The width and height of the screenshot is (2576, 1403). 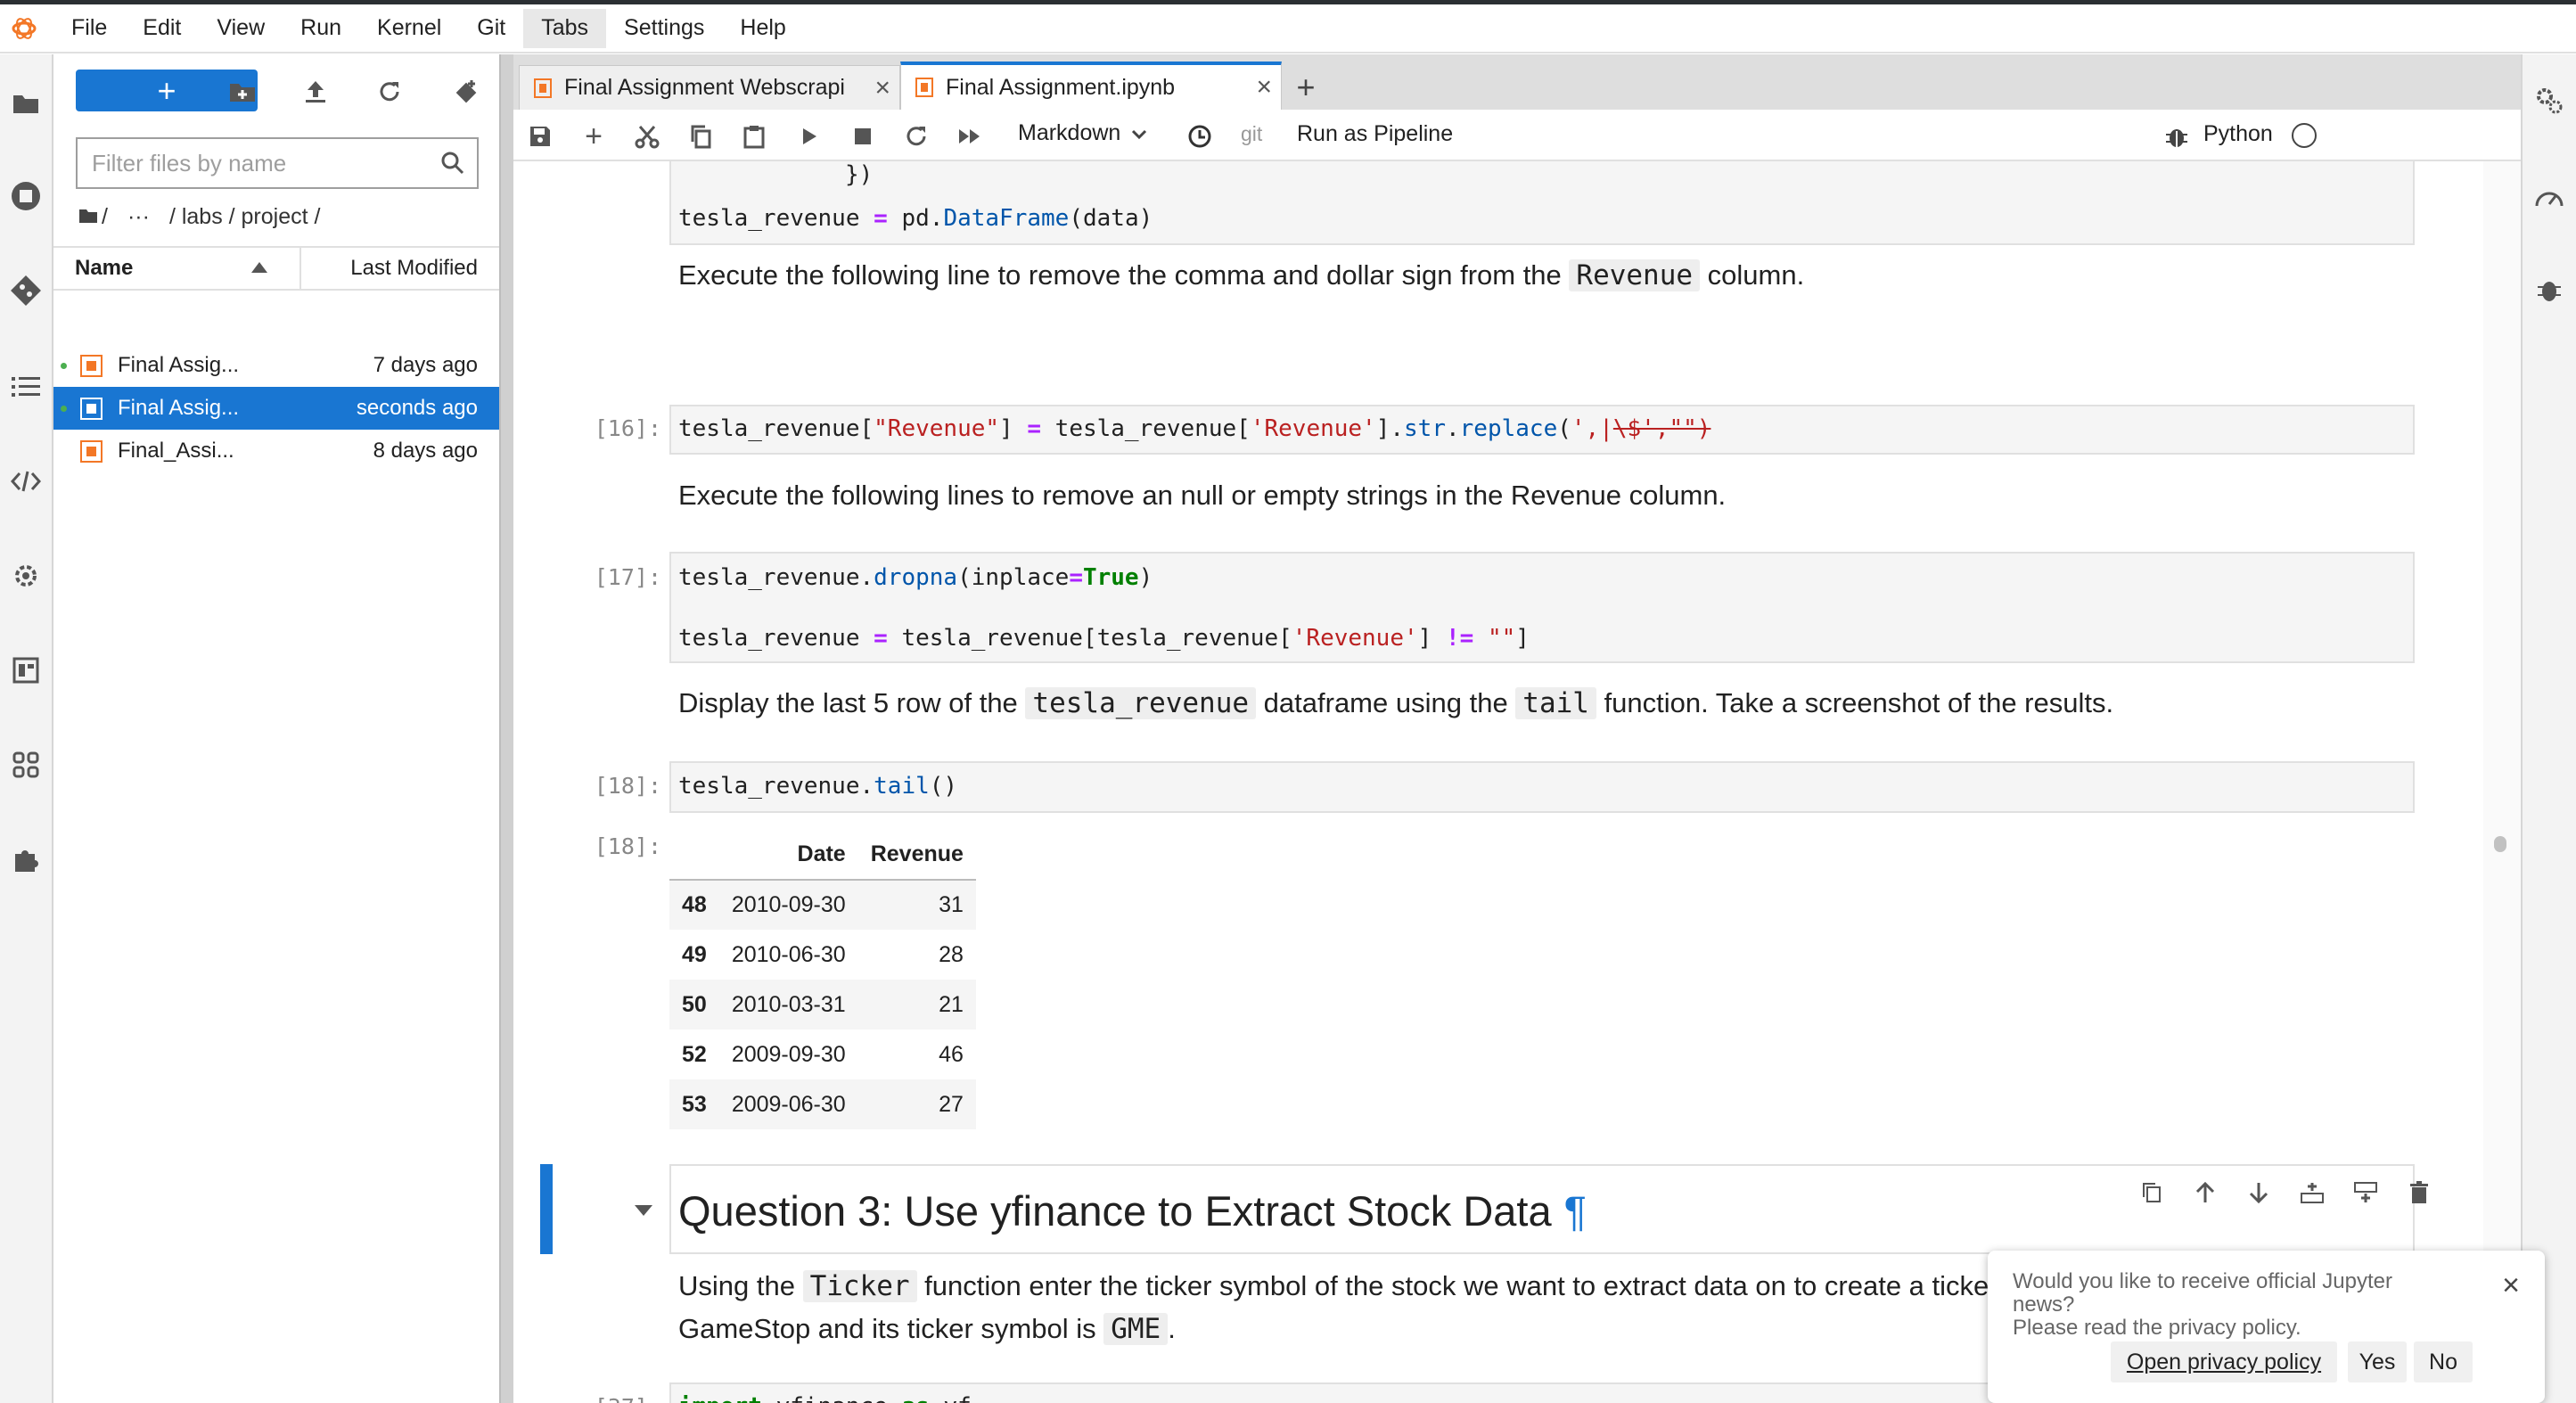 I want to click on notification-line: news?, so click(x=2044, y=1304).